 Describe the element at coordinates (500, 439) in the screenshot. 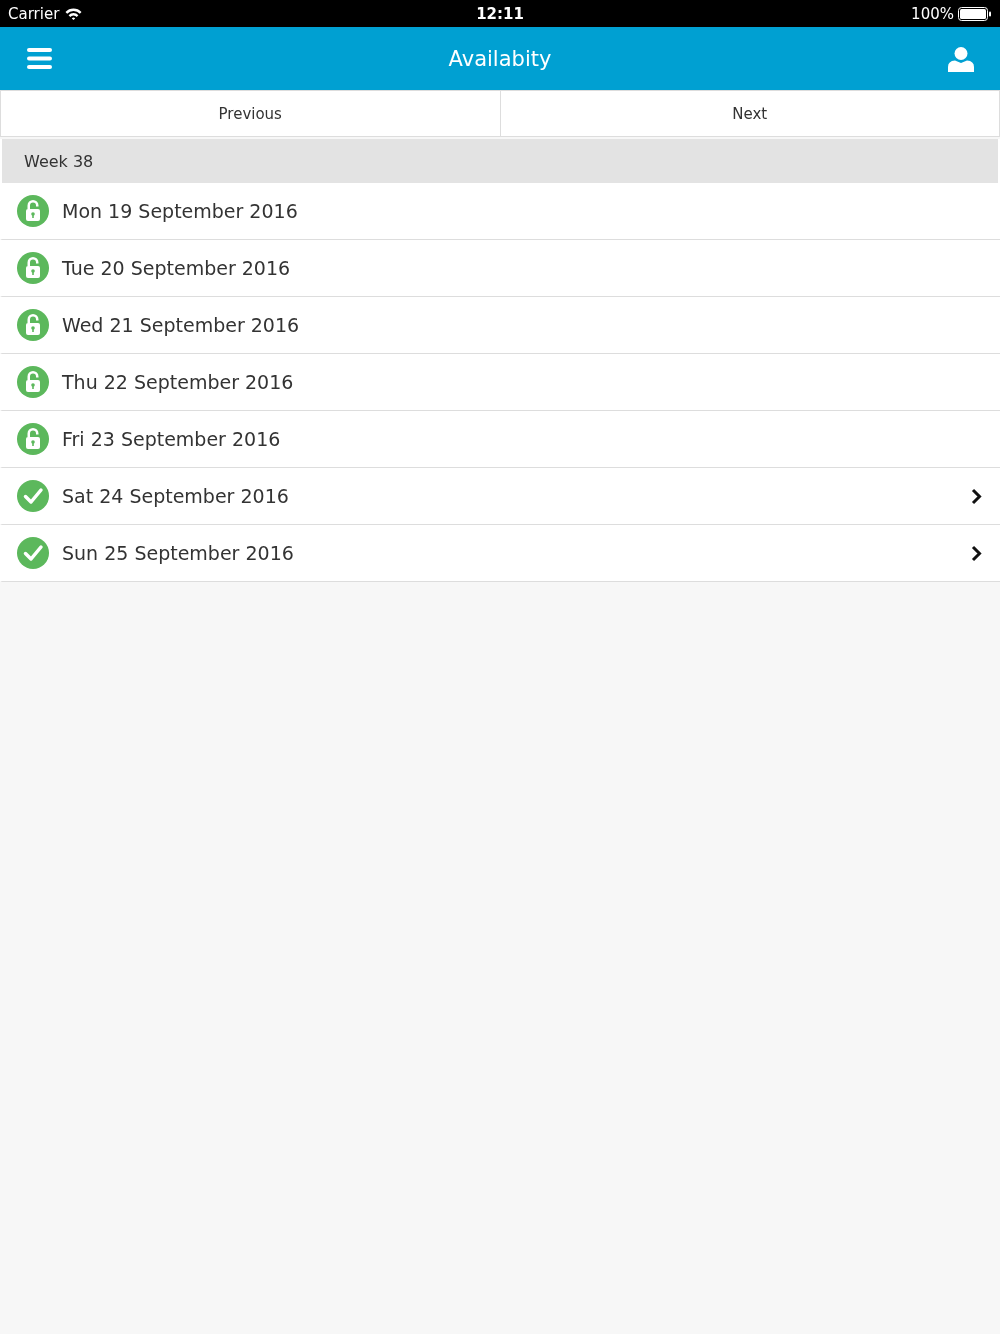

I see `day-row: Fri 23 September 2016` at that location.